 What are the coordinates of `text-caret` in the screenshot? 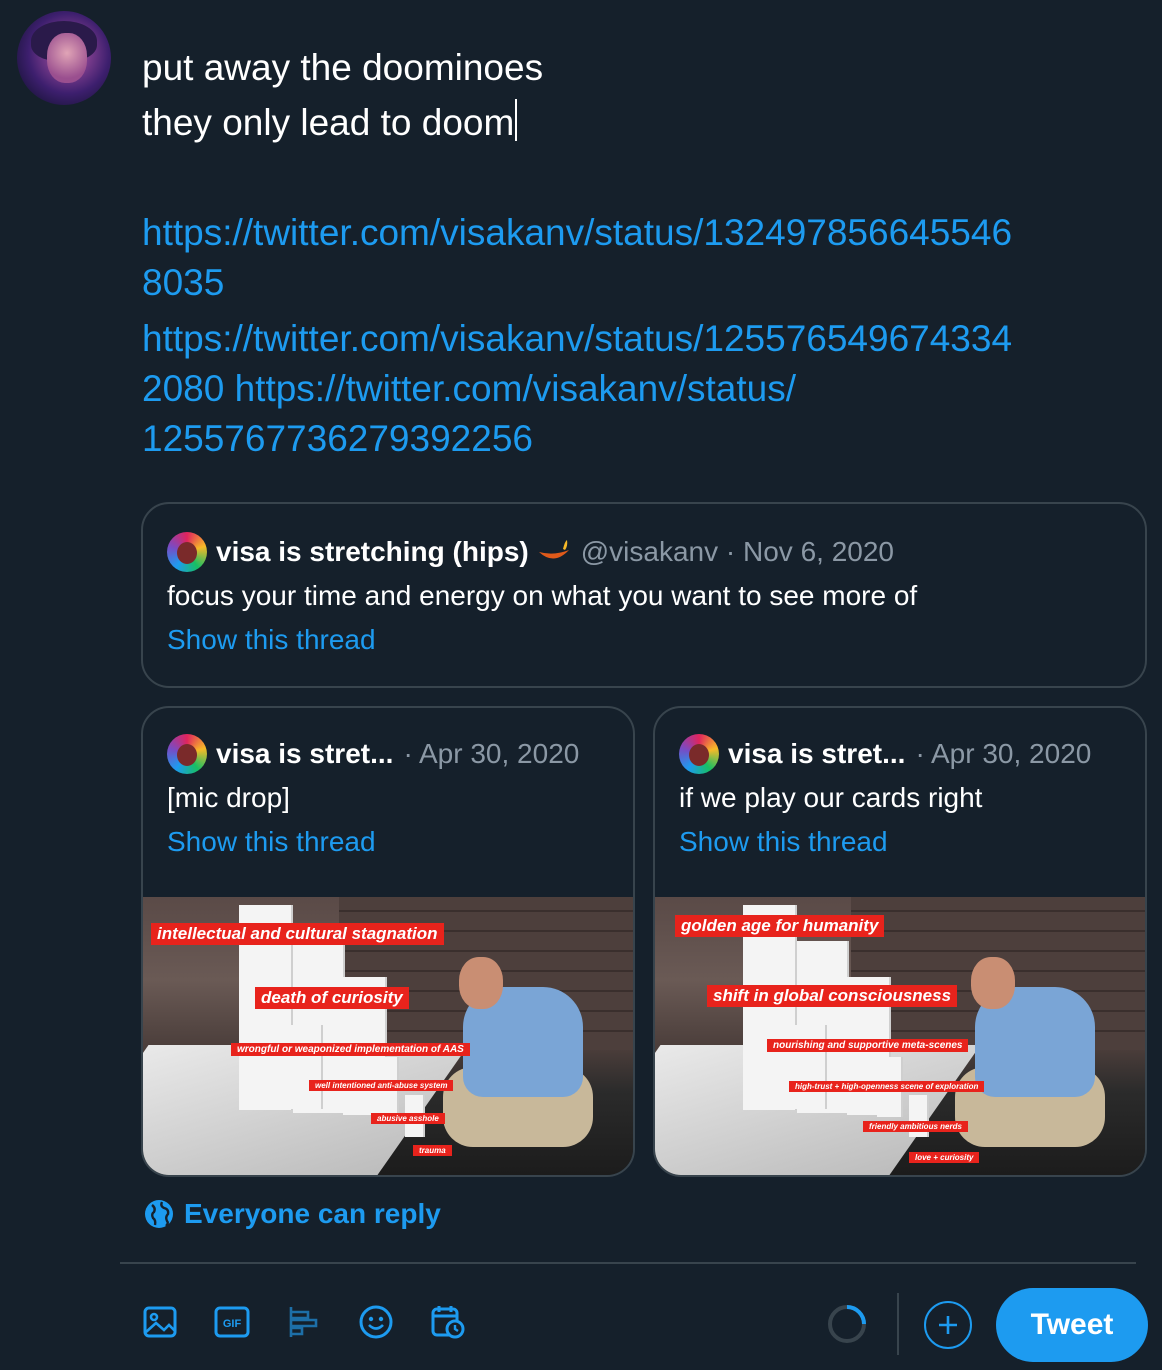 It's located at (516, 120).